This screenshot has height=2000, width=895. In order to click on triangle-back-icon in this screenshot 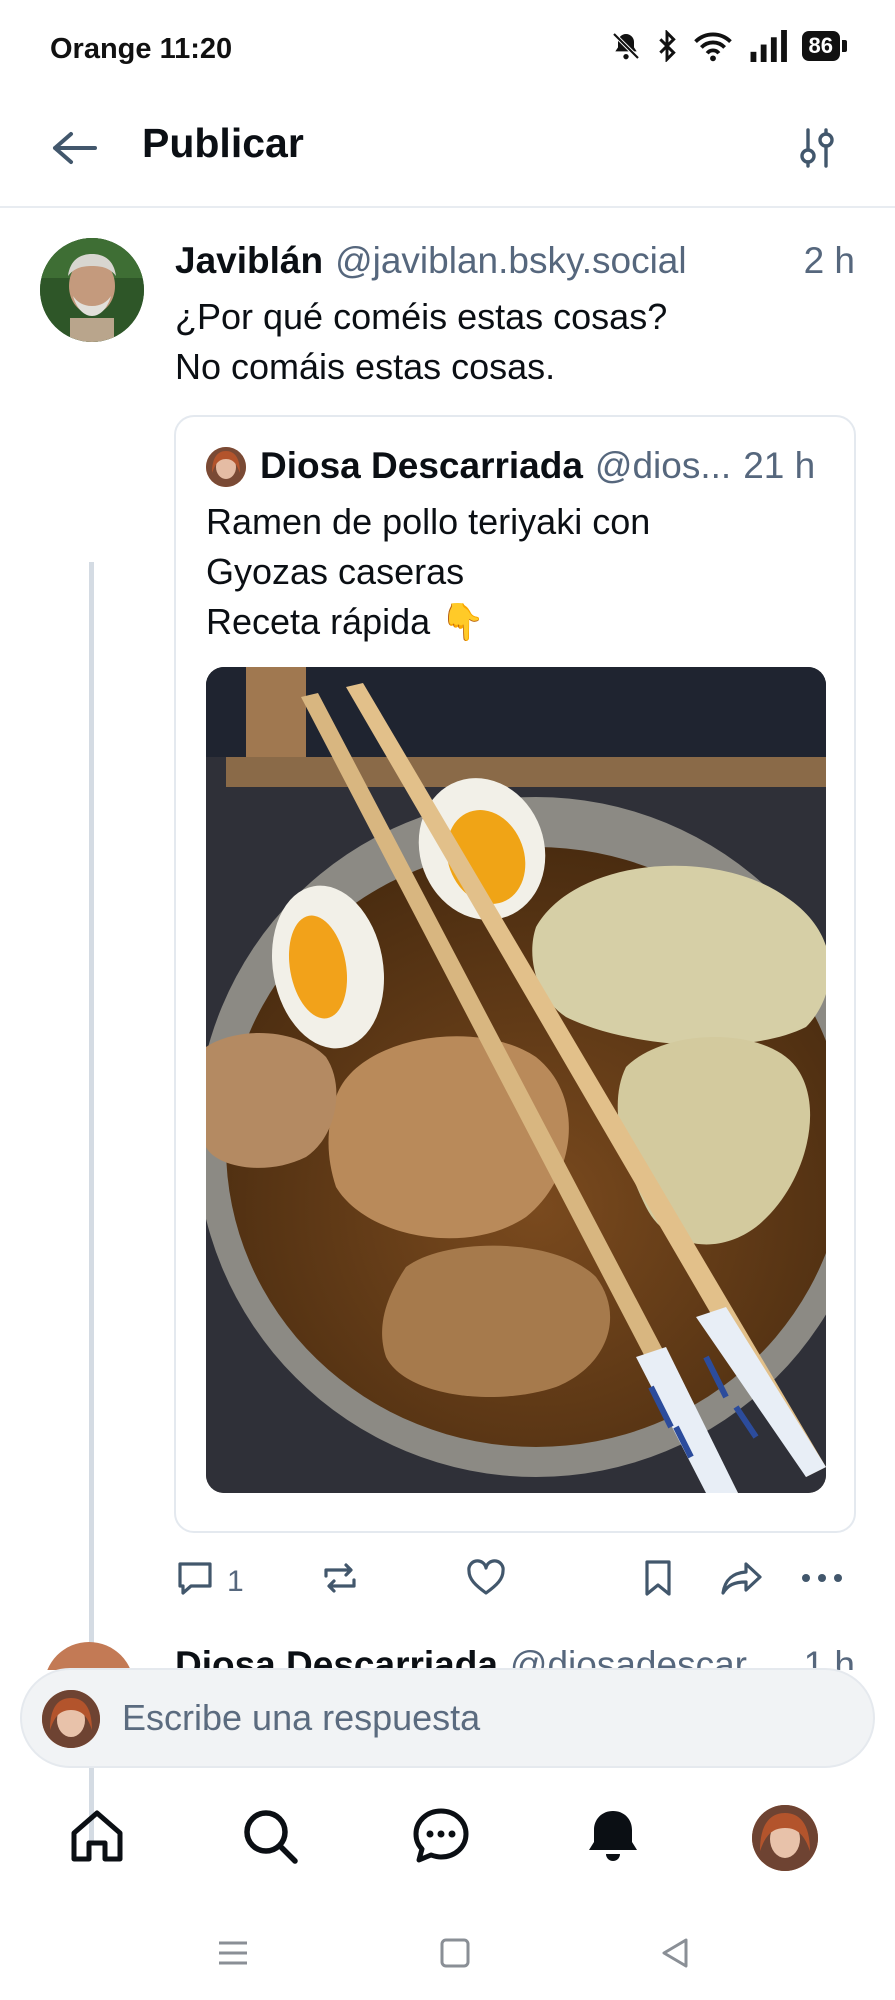, I will do `click(675, 1955)`.